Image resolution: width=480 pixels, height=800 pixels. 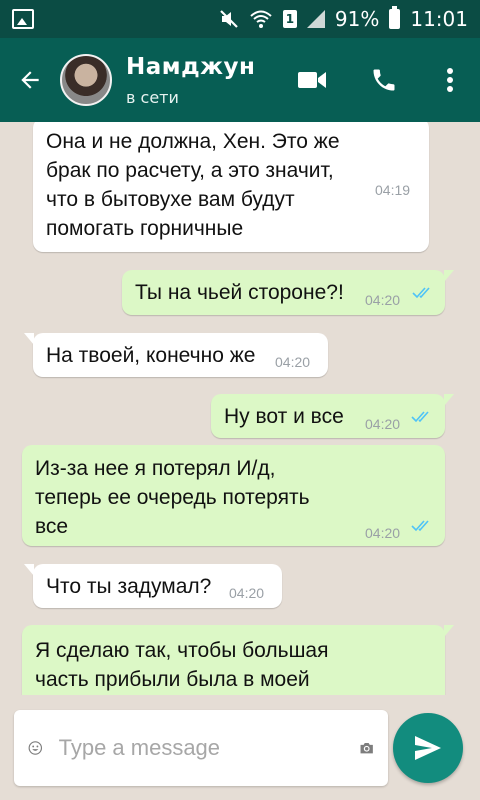 I want to click on message-composer, so click(x=201, y=748).